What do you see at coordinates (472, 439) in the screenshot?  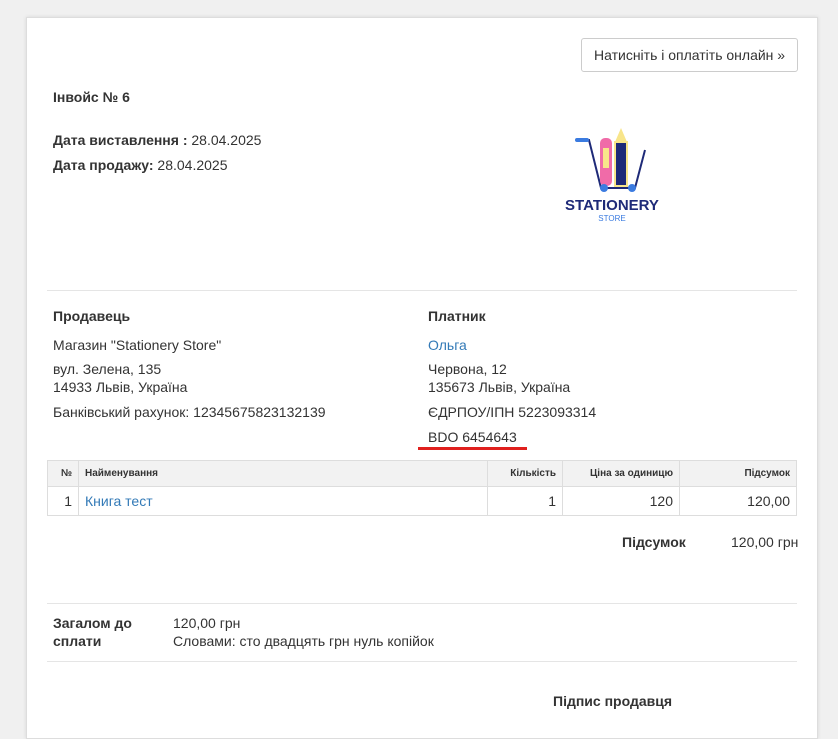 I see `bdo-number: BDO 6454643` at bounding box center [472, 439].